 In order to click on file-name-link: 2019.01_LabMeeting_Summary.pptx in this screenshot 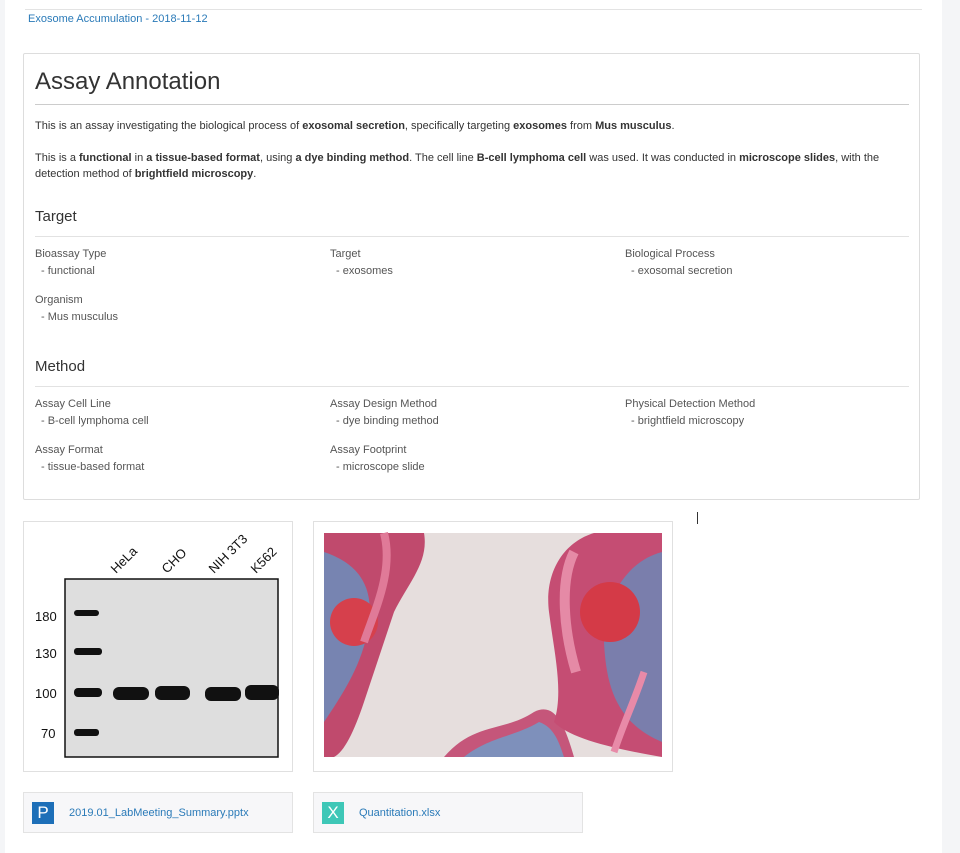, I will do `click(159, 813)`.